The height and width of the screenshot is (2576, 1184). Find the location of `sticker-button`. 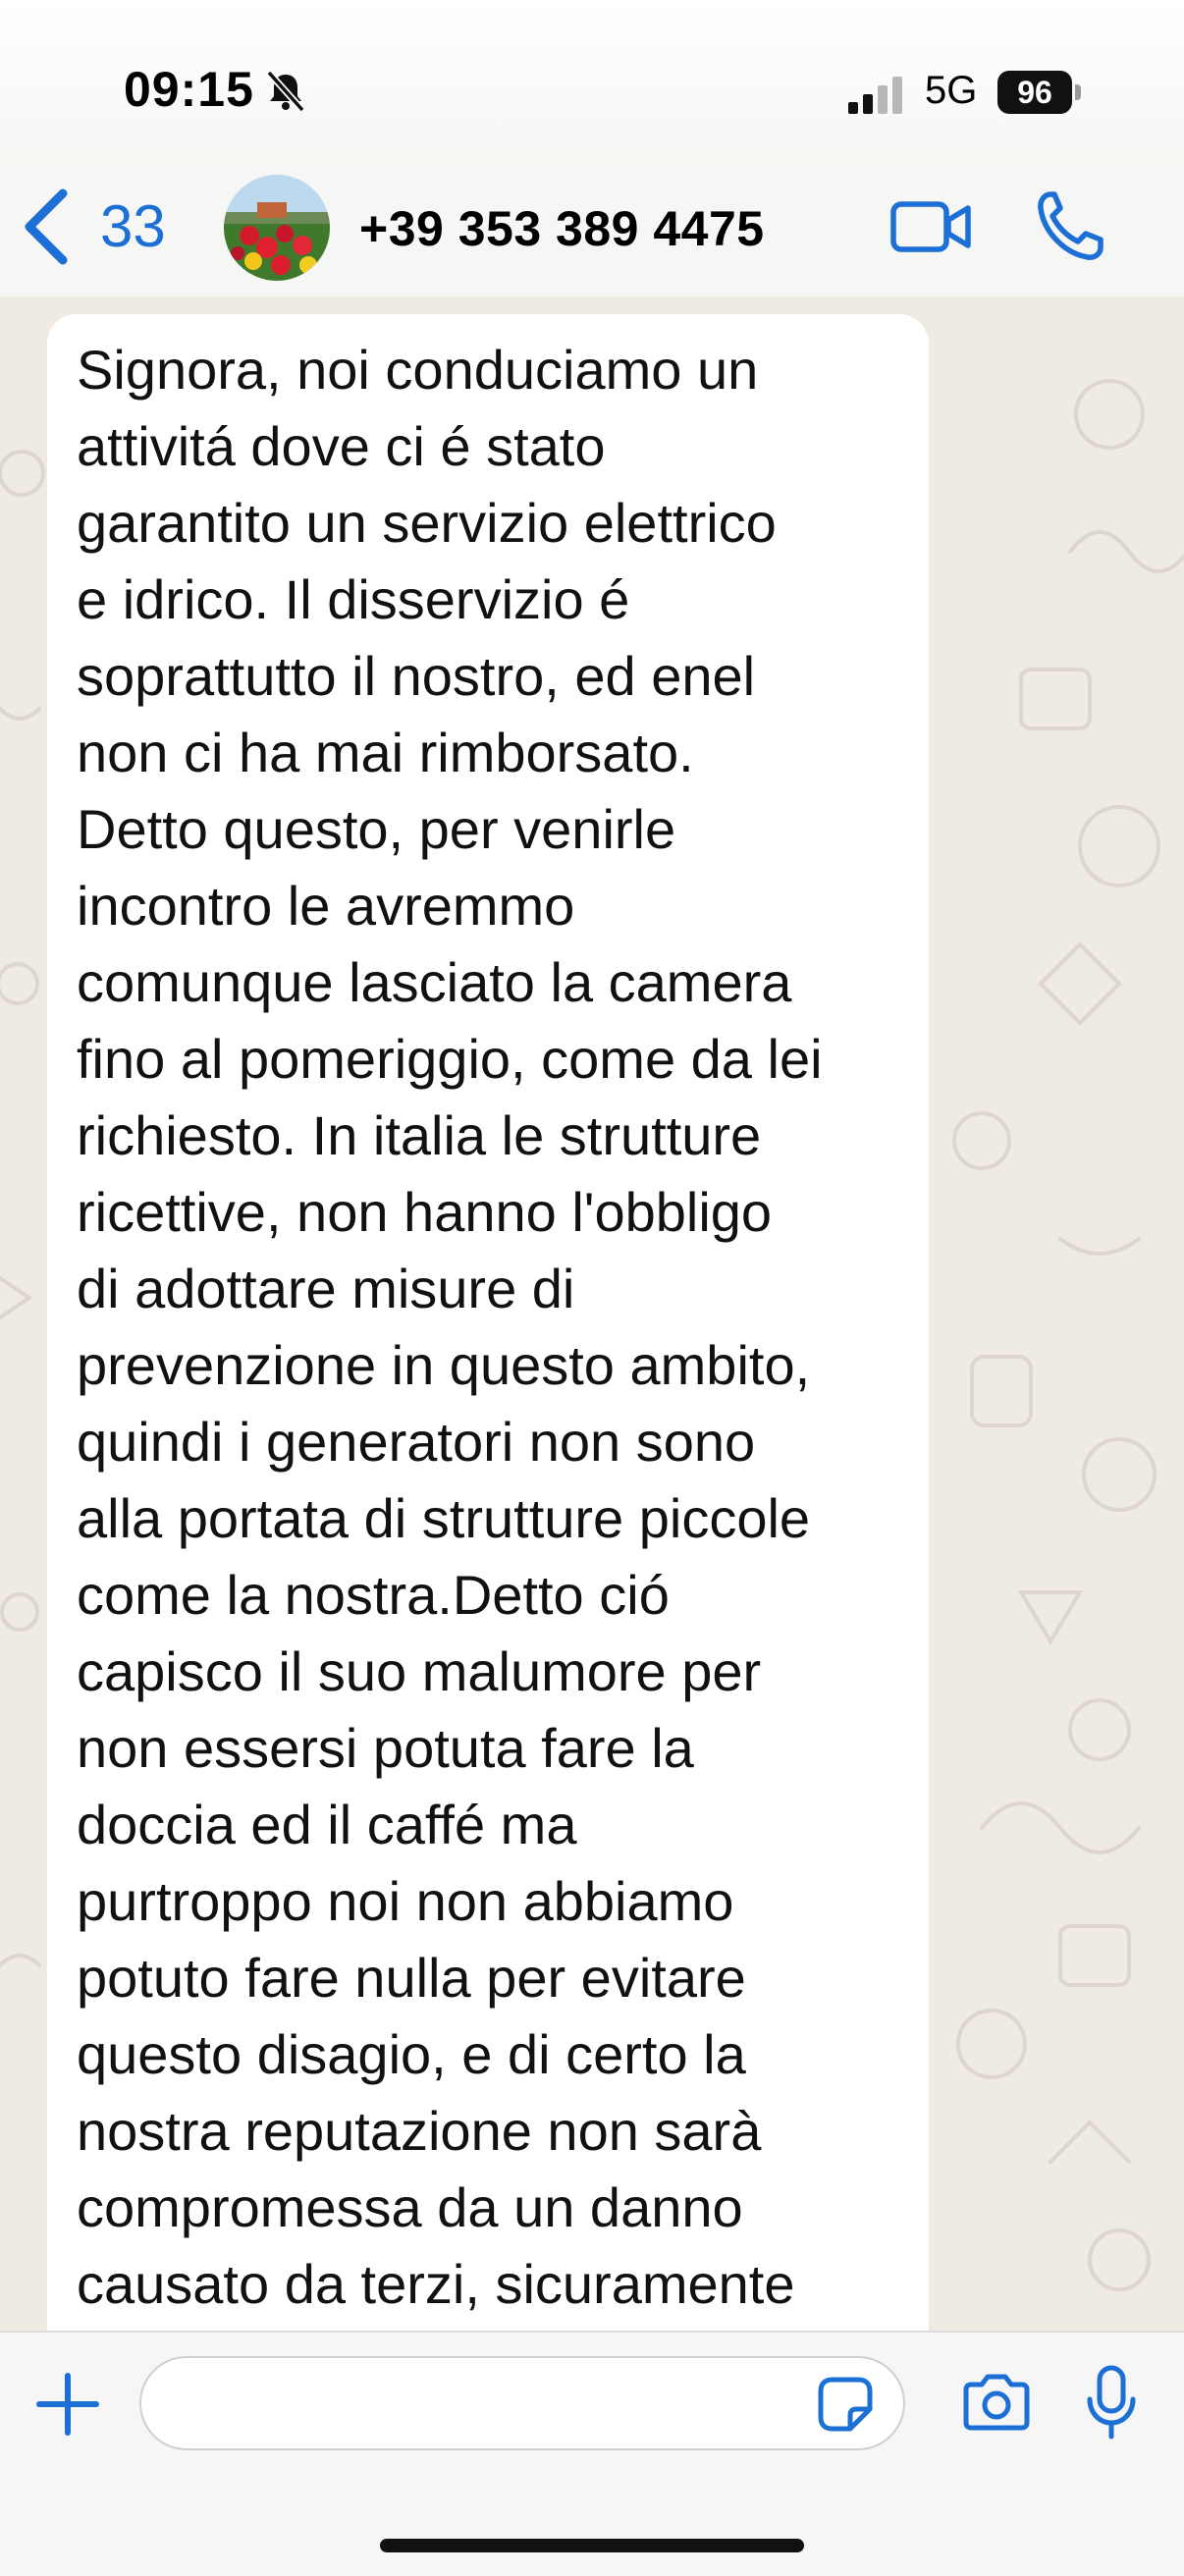

sticker-button is located at coordinates (845, 2404).